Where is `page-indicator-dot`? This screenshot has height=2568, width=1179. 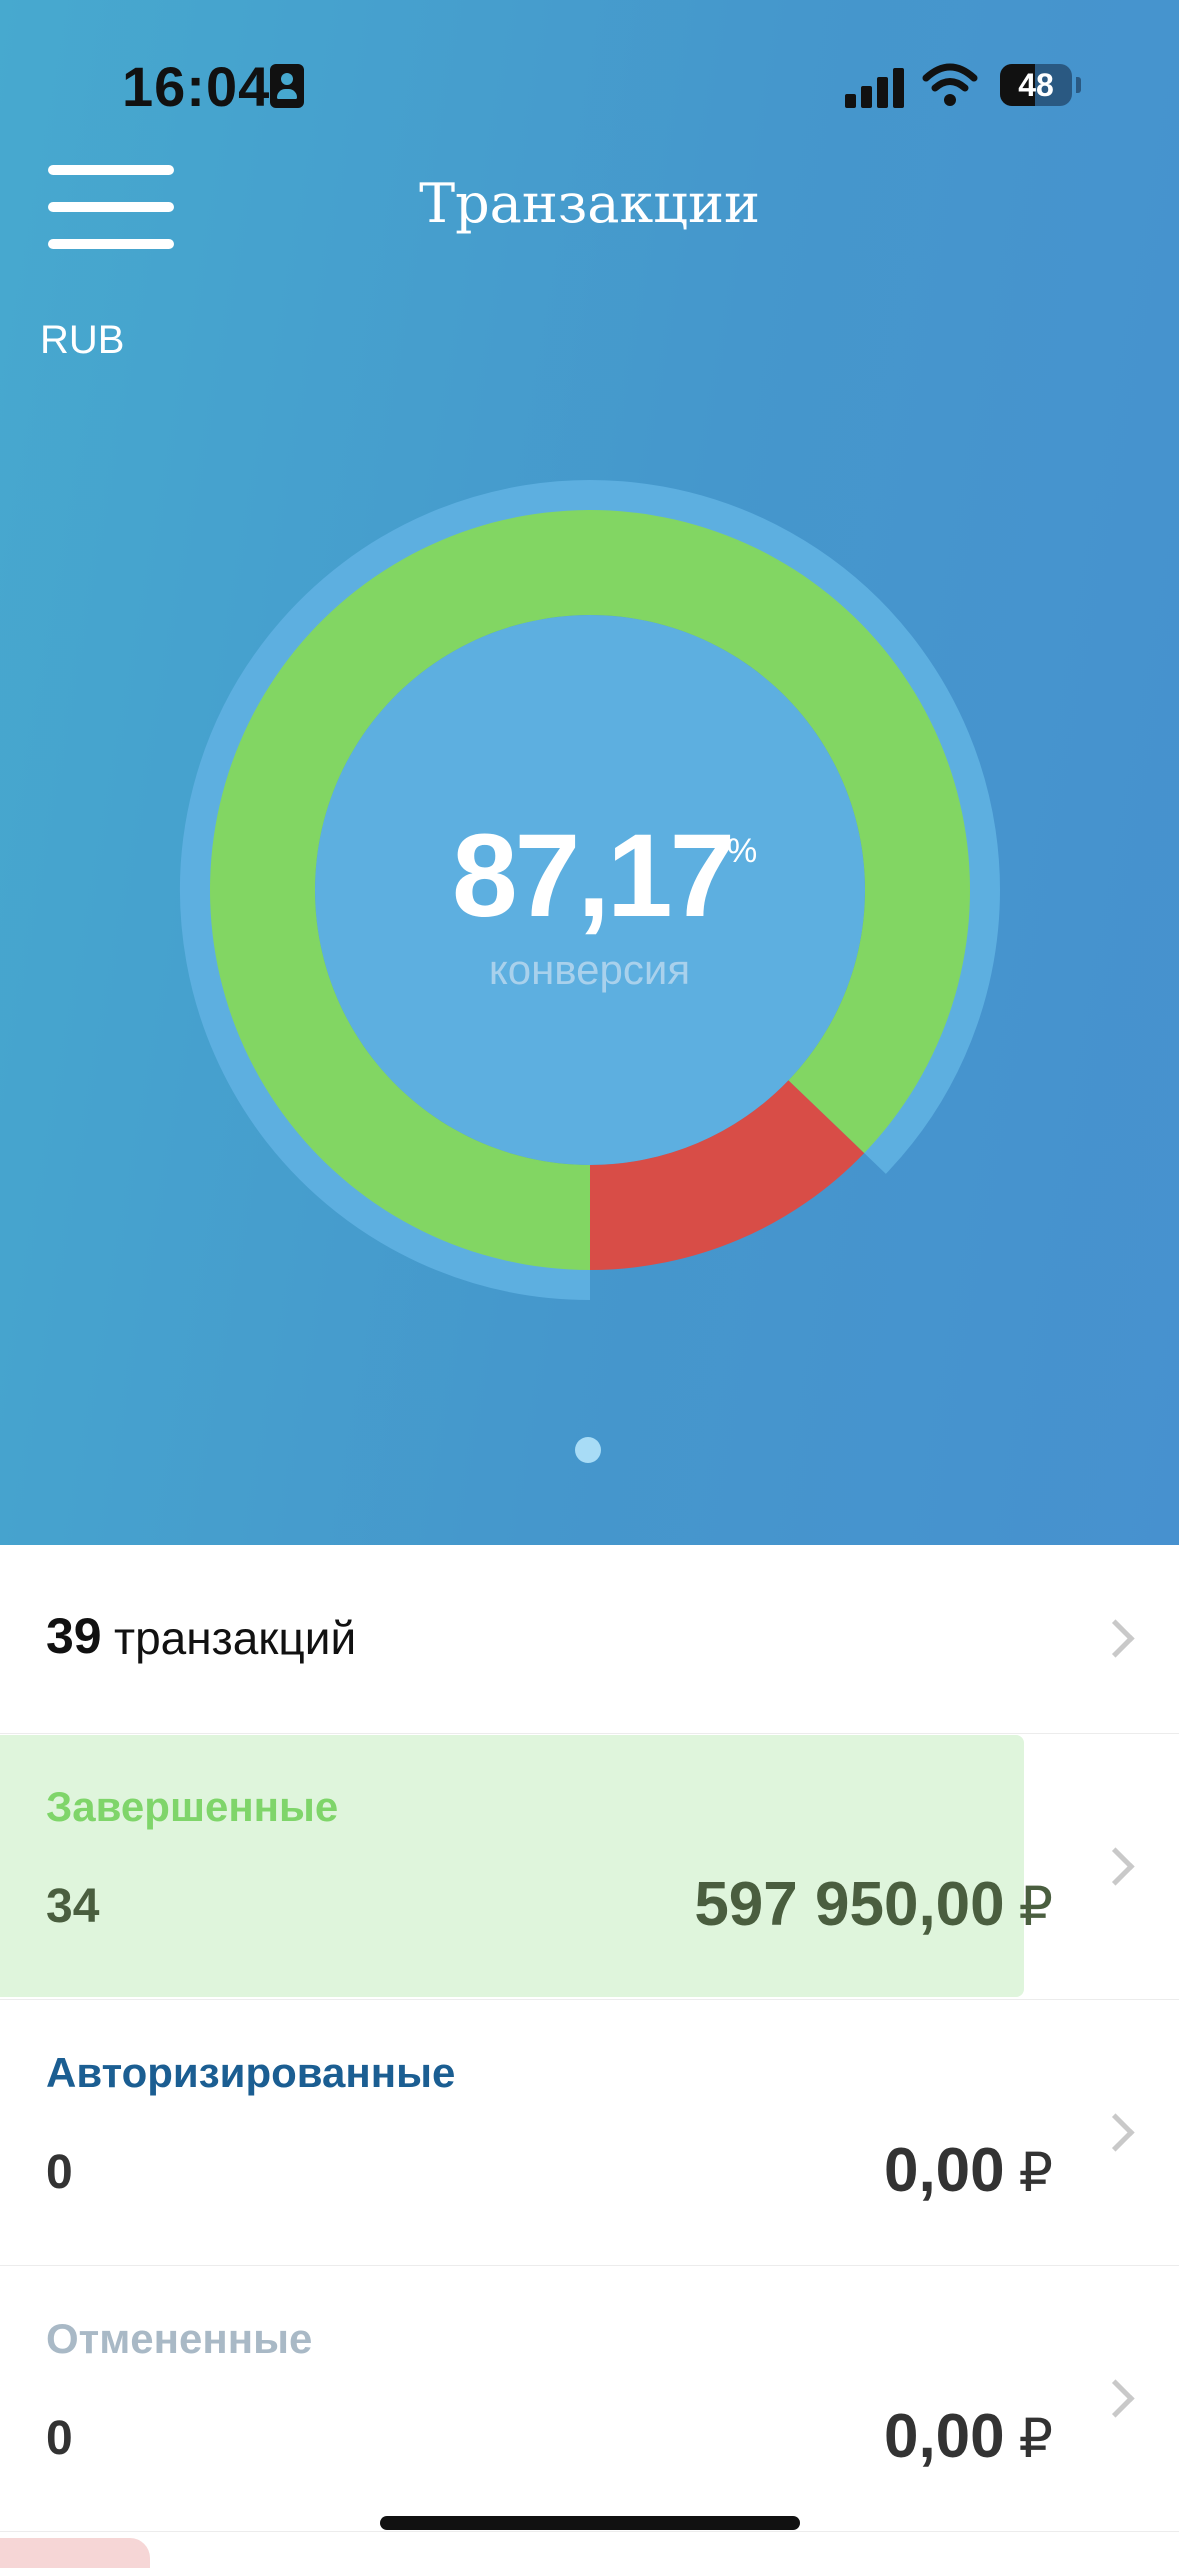
page-indicator-dot is located at coordinates (588, 1450).